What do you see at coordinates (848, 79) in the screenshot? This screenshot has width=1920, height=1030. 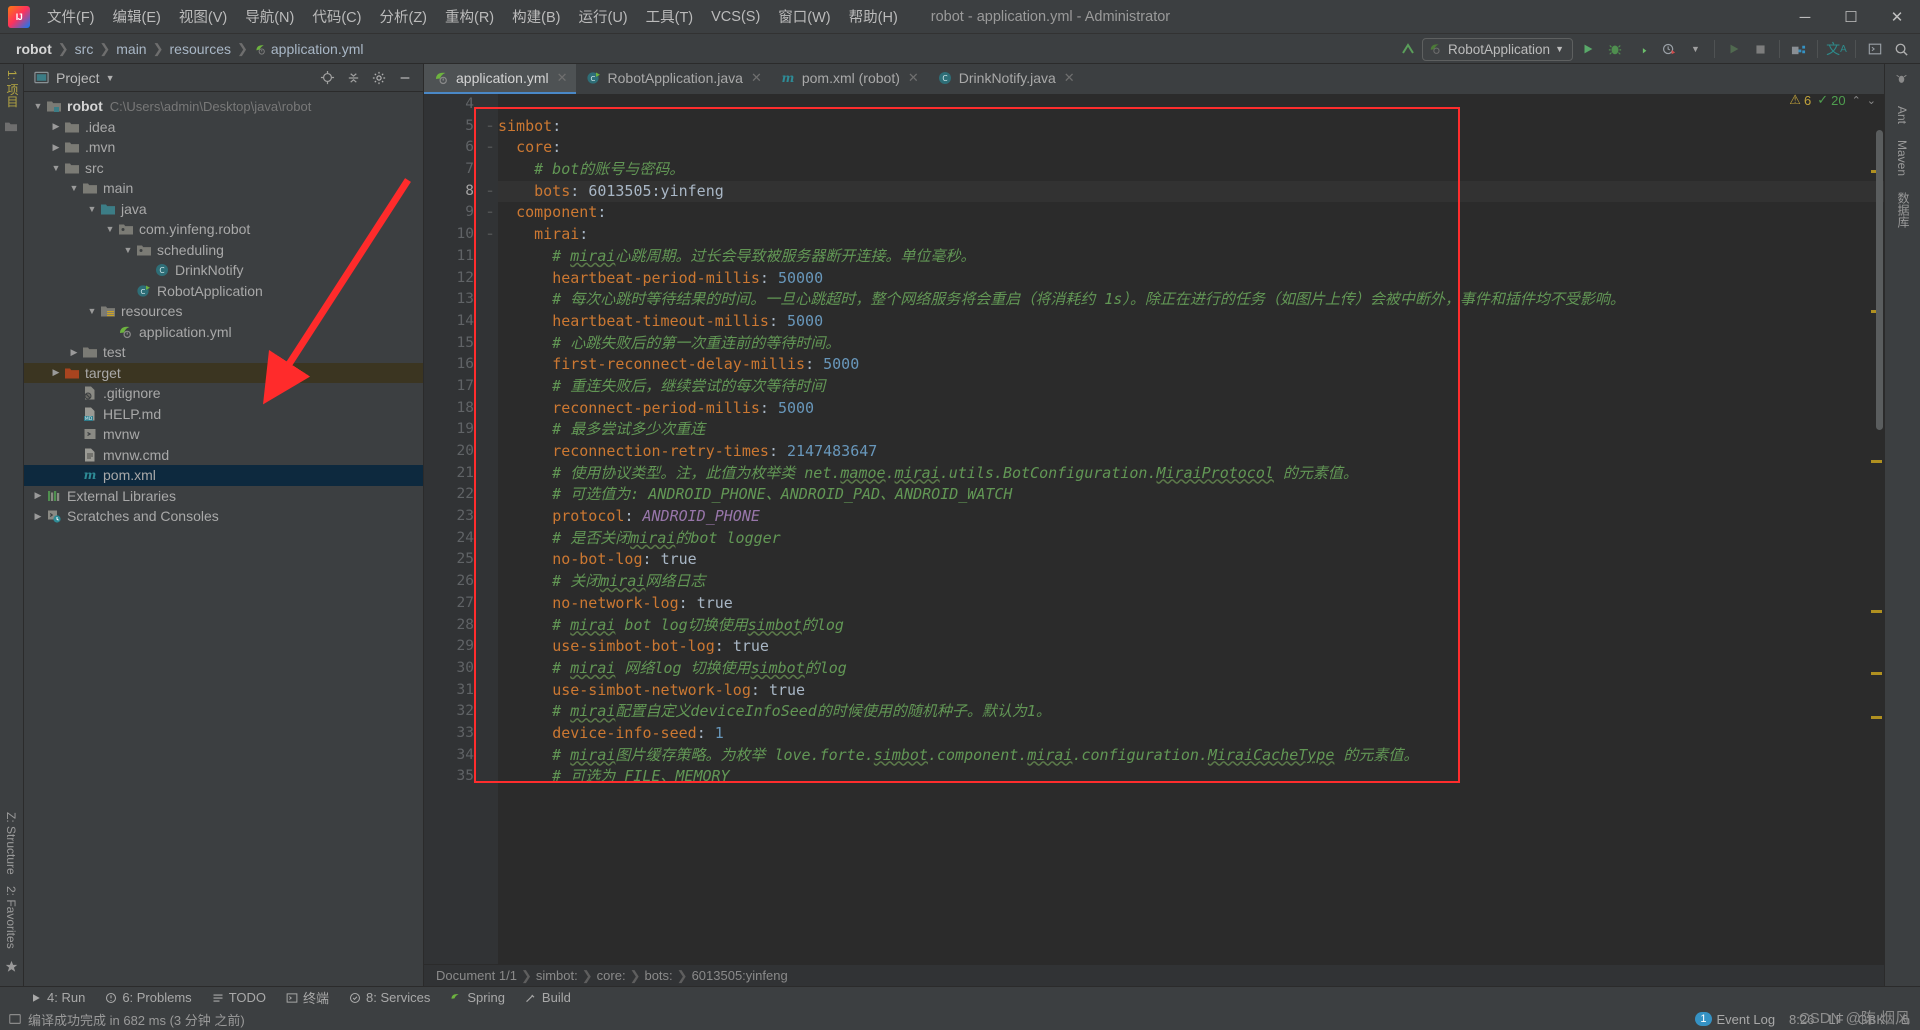 I see `editor-tab-pom-xml-robot: m pom.xml (robot) ✕` at bounding box center [848, 79].